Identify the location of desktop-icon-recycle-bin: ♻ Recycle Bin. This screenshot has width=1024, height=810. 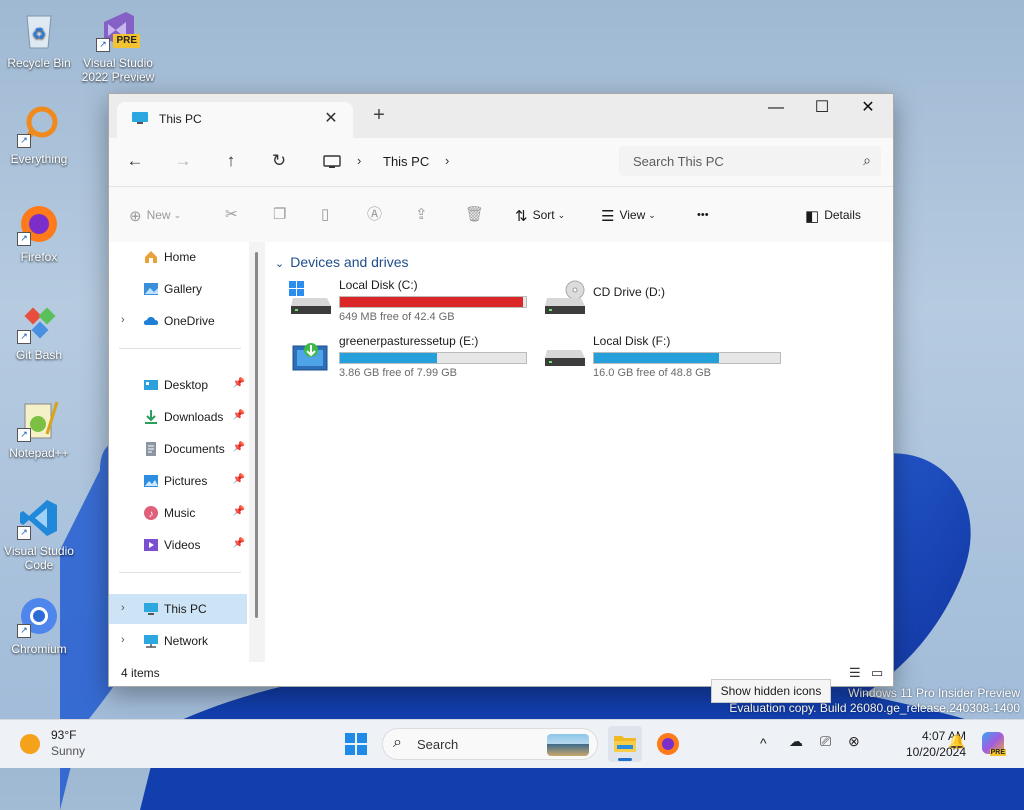
(39, 39).